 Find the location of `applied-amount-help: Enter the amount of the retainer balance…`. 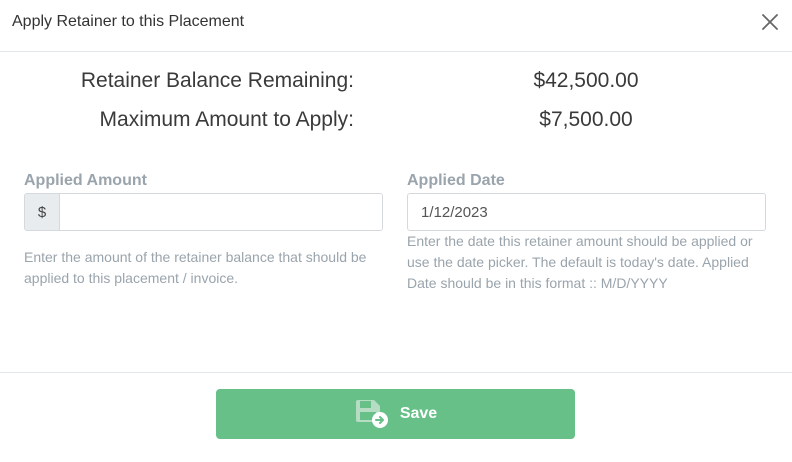

applied-amount-help: Enter the amount of the retainer balance… is located at coordinates (195, 267).